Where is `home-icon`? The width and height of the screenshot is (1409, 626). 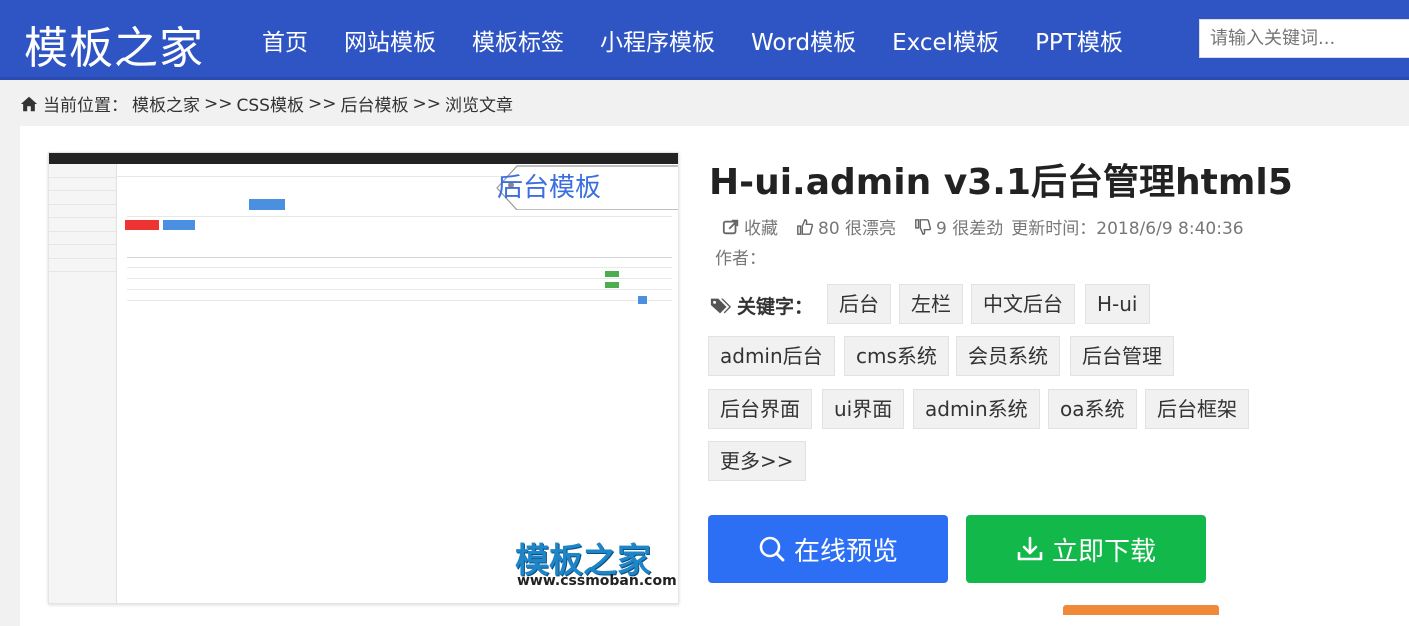
home-icon is located at coordinates (29, 103).